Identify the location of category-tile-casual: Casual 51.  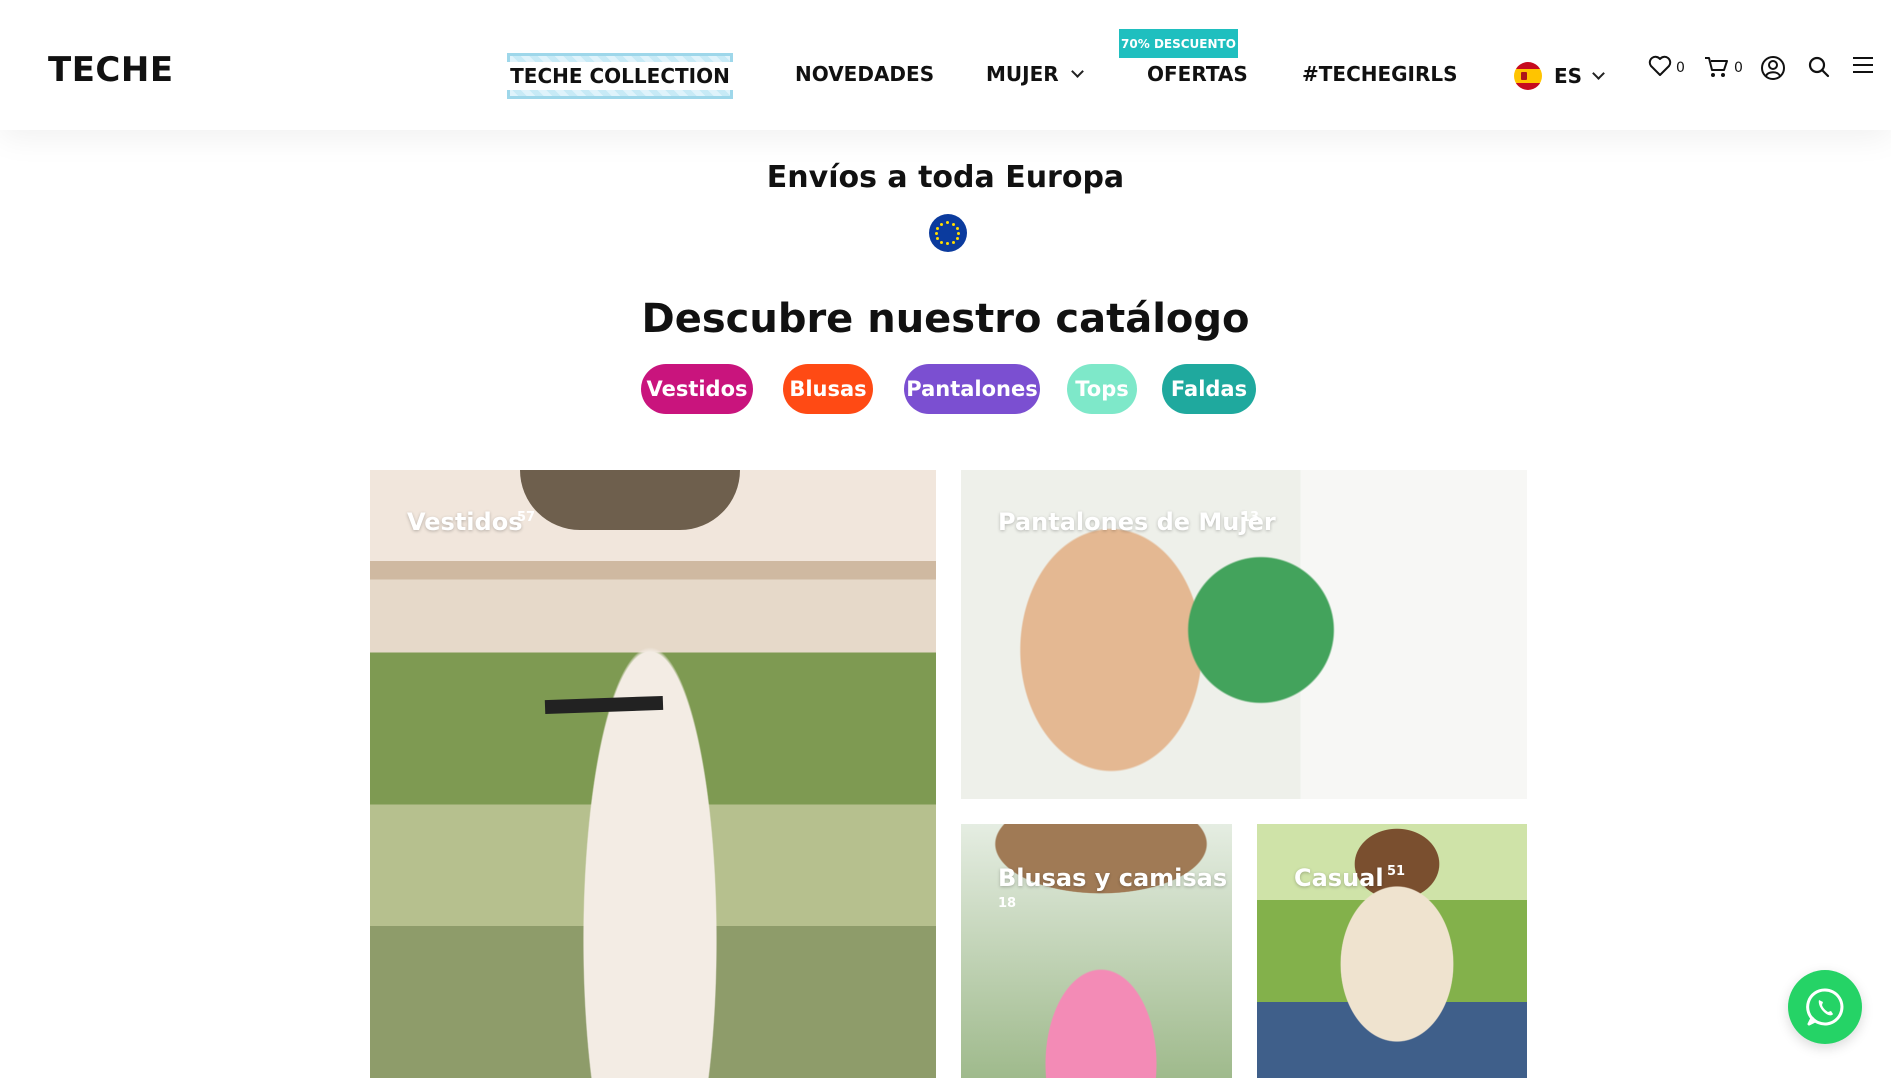
(1392, 951).